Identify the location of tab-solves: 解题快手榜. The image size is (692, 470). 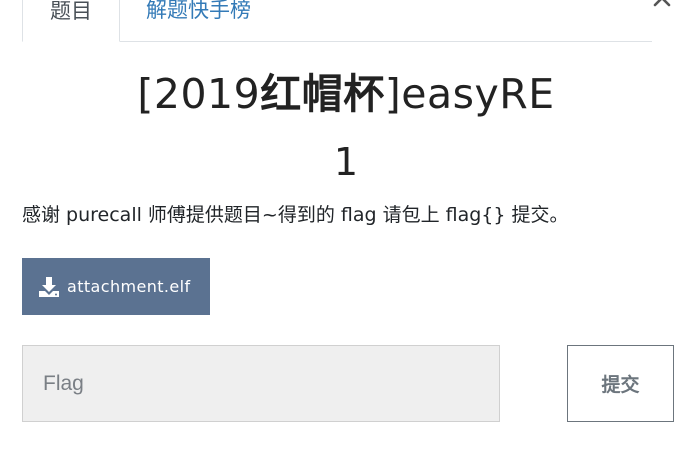
(226, 20).